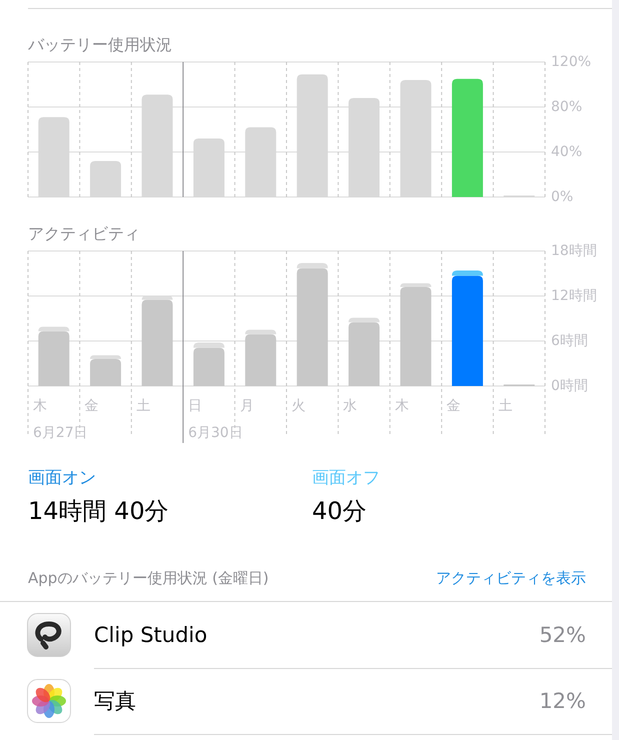  What do you see at coordinates (115, 701) in the screenshot?
I see `app-name: 写真` at bounding box center [115, 701].